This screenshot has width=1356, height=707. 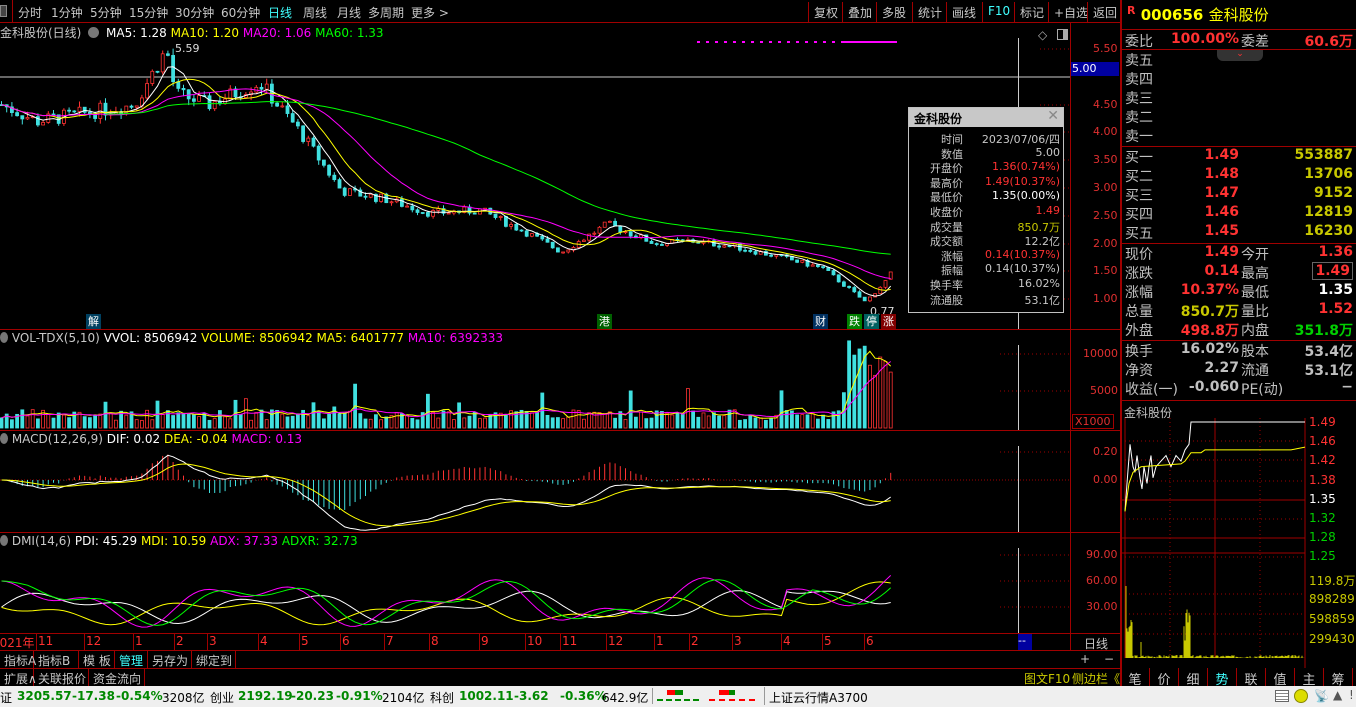 What do you see at coordinates (1222, 678) in the screenshot?
I see `intraday-tab-3: 势` at bounding box center [1222, 678].